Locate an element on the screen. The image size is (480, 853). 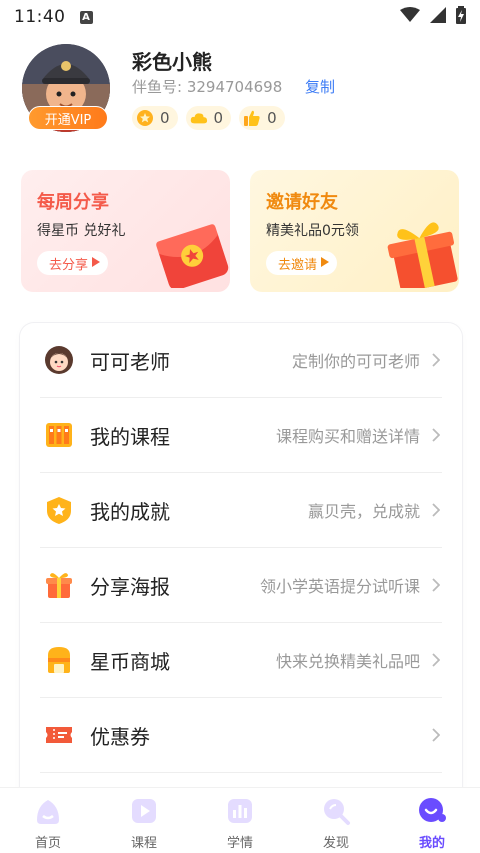
menu-label-coupons: 优惠券 is located at coordinates (120, 736).